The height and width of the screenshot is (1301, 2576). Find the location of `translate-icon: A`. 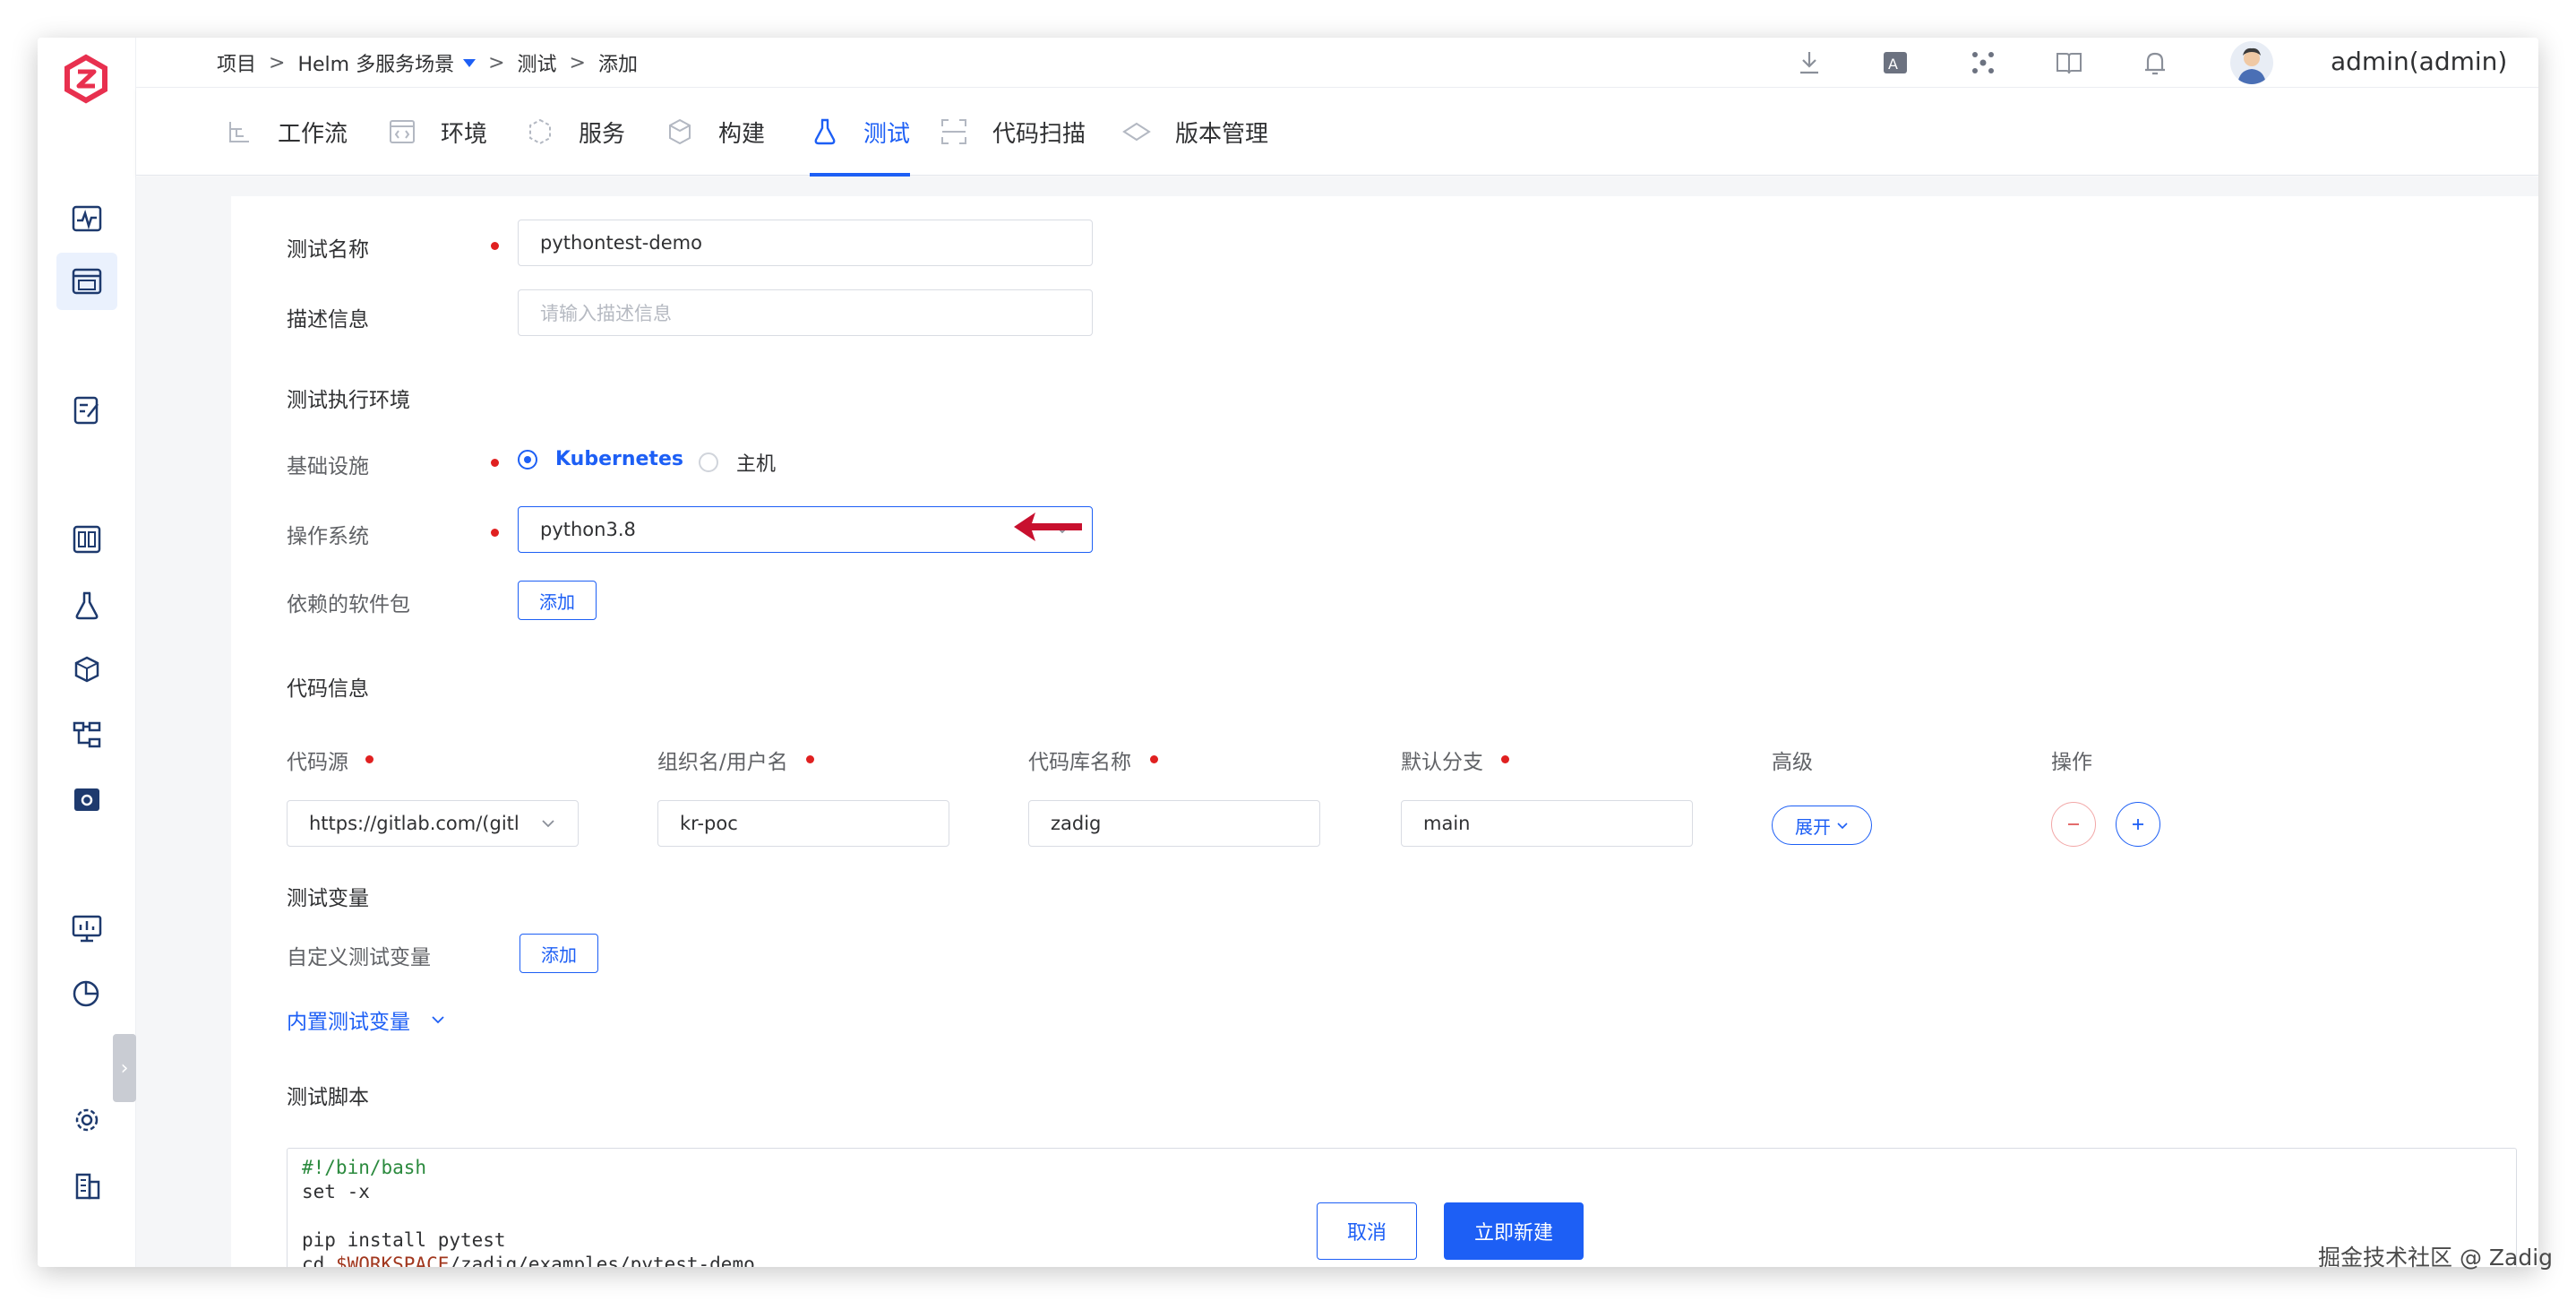

translate-icon: A is located at coordinates (1895, 63).